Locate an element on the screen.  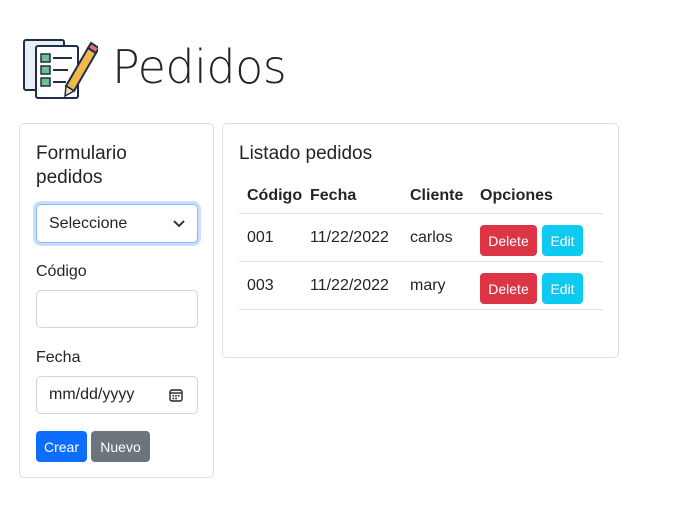
fecha-field: mm/dd/yyyy is located at coordinates (117, 395).